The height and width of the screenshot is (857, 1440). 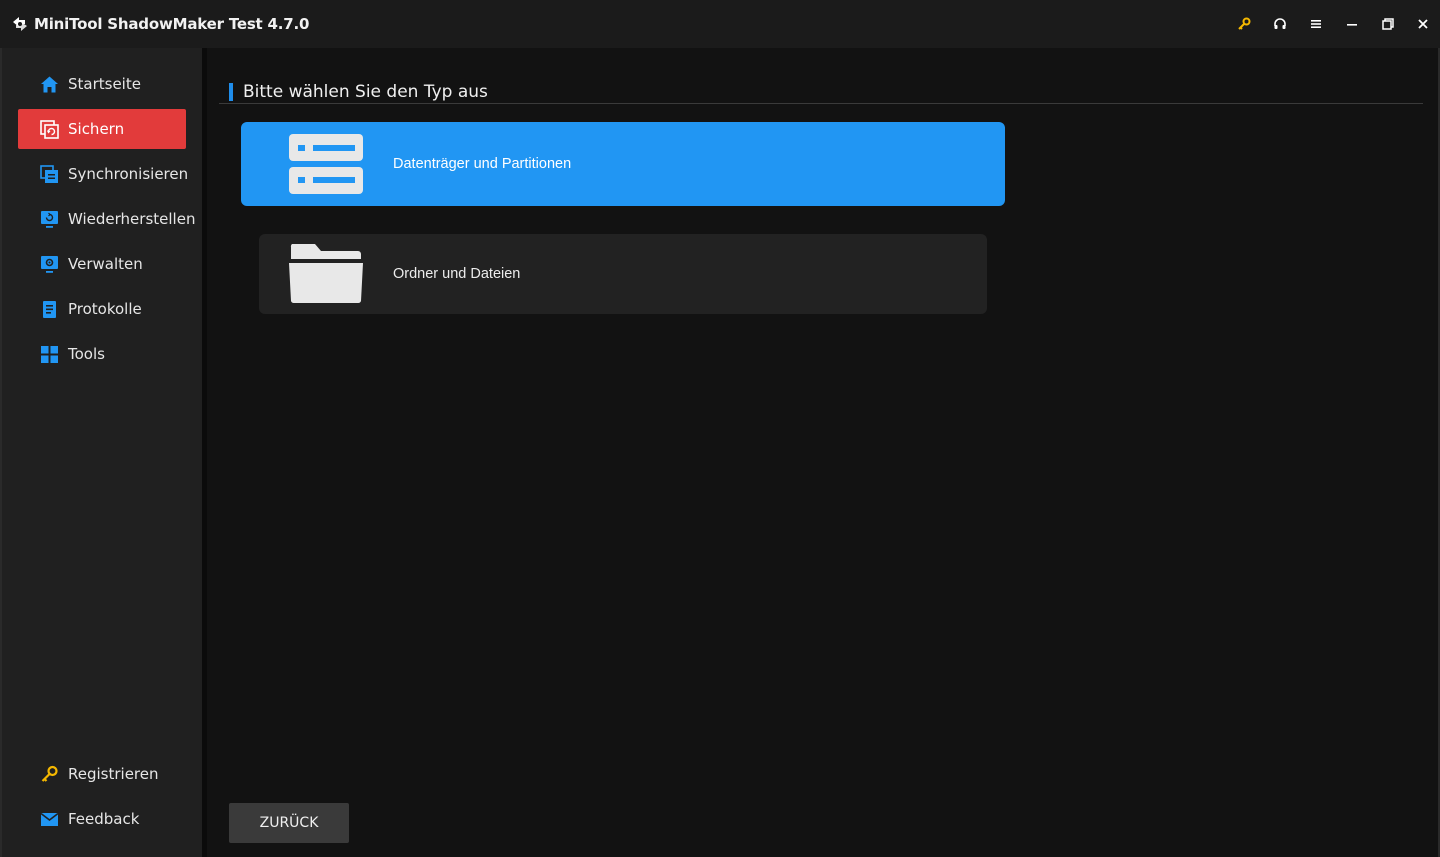 I want to click on sidebar-item-label: Tools, so click(x=86, y=354).